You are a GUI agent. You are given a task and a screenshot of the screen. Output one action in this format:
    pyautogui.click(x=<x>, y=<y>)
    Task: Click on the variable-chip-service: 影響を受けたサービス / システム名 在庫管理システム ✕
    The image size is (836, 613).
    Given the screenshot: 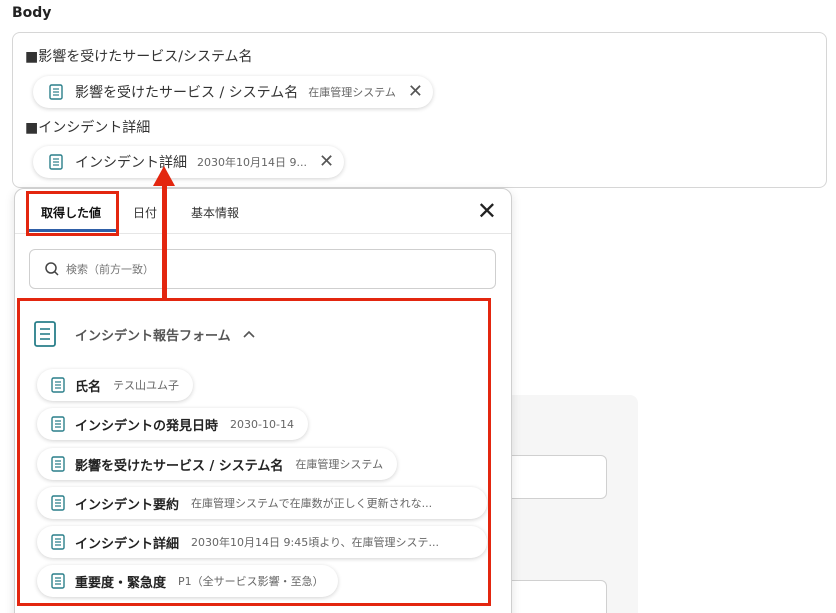 What is the action you would take?
    pyautogui.click(x=233, y=92)
    